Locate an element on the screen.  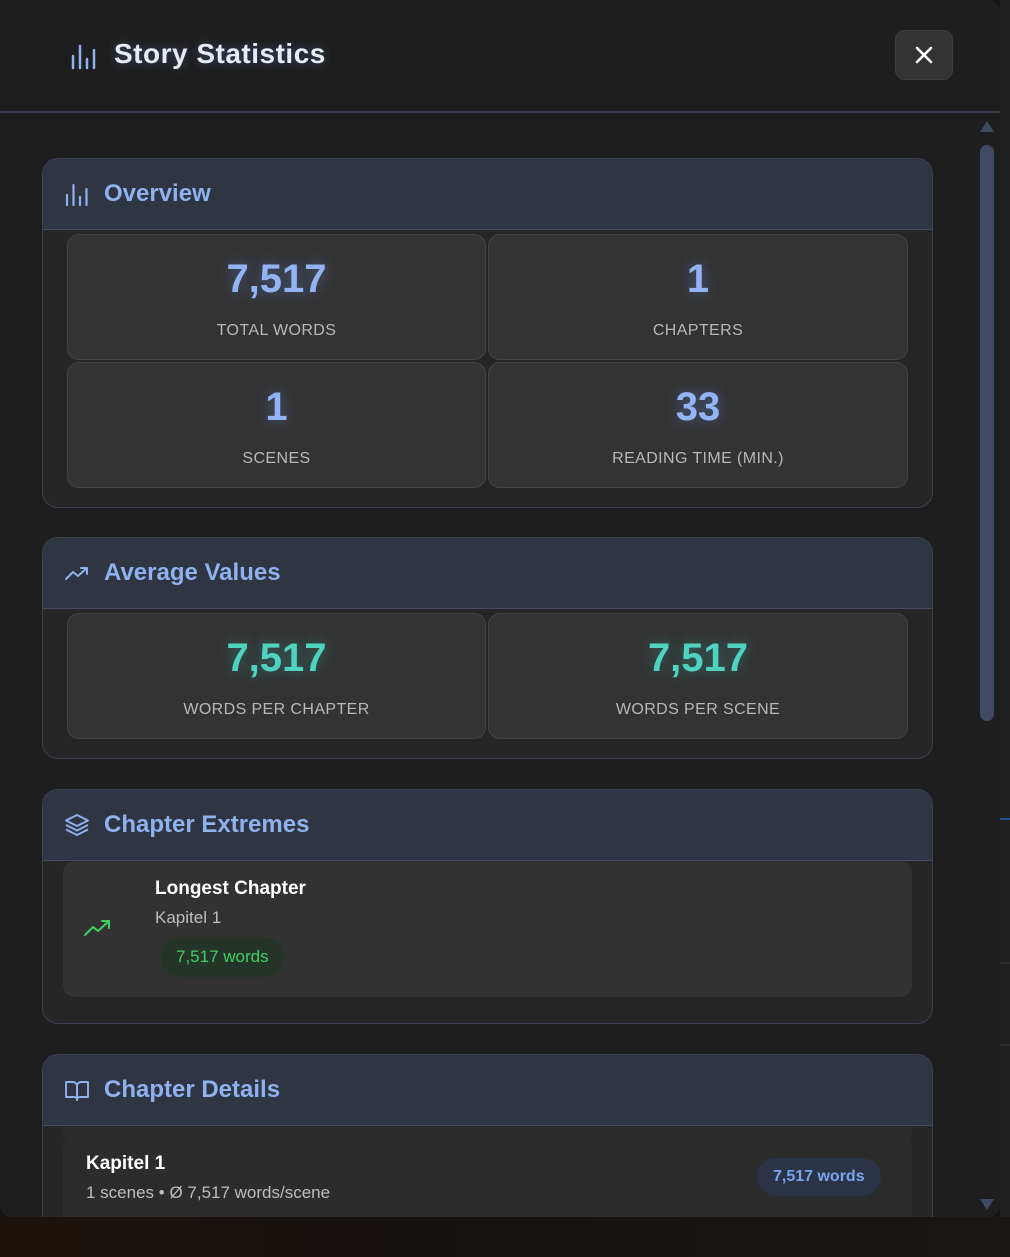
stat-value: 33 is located at coordinates (698, 407).